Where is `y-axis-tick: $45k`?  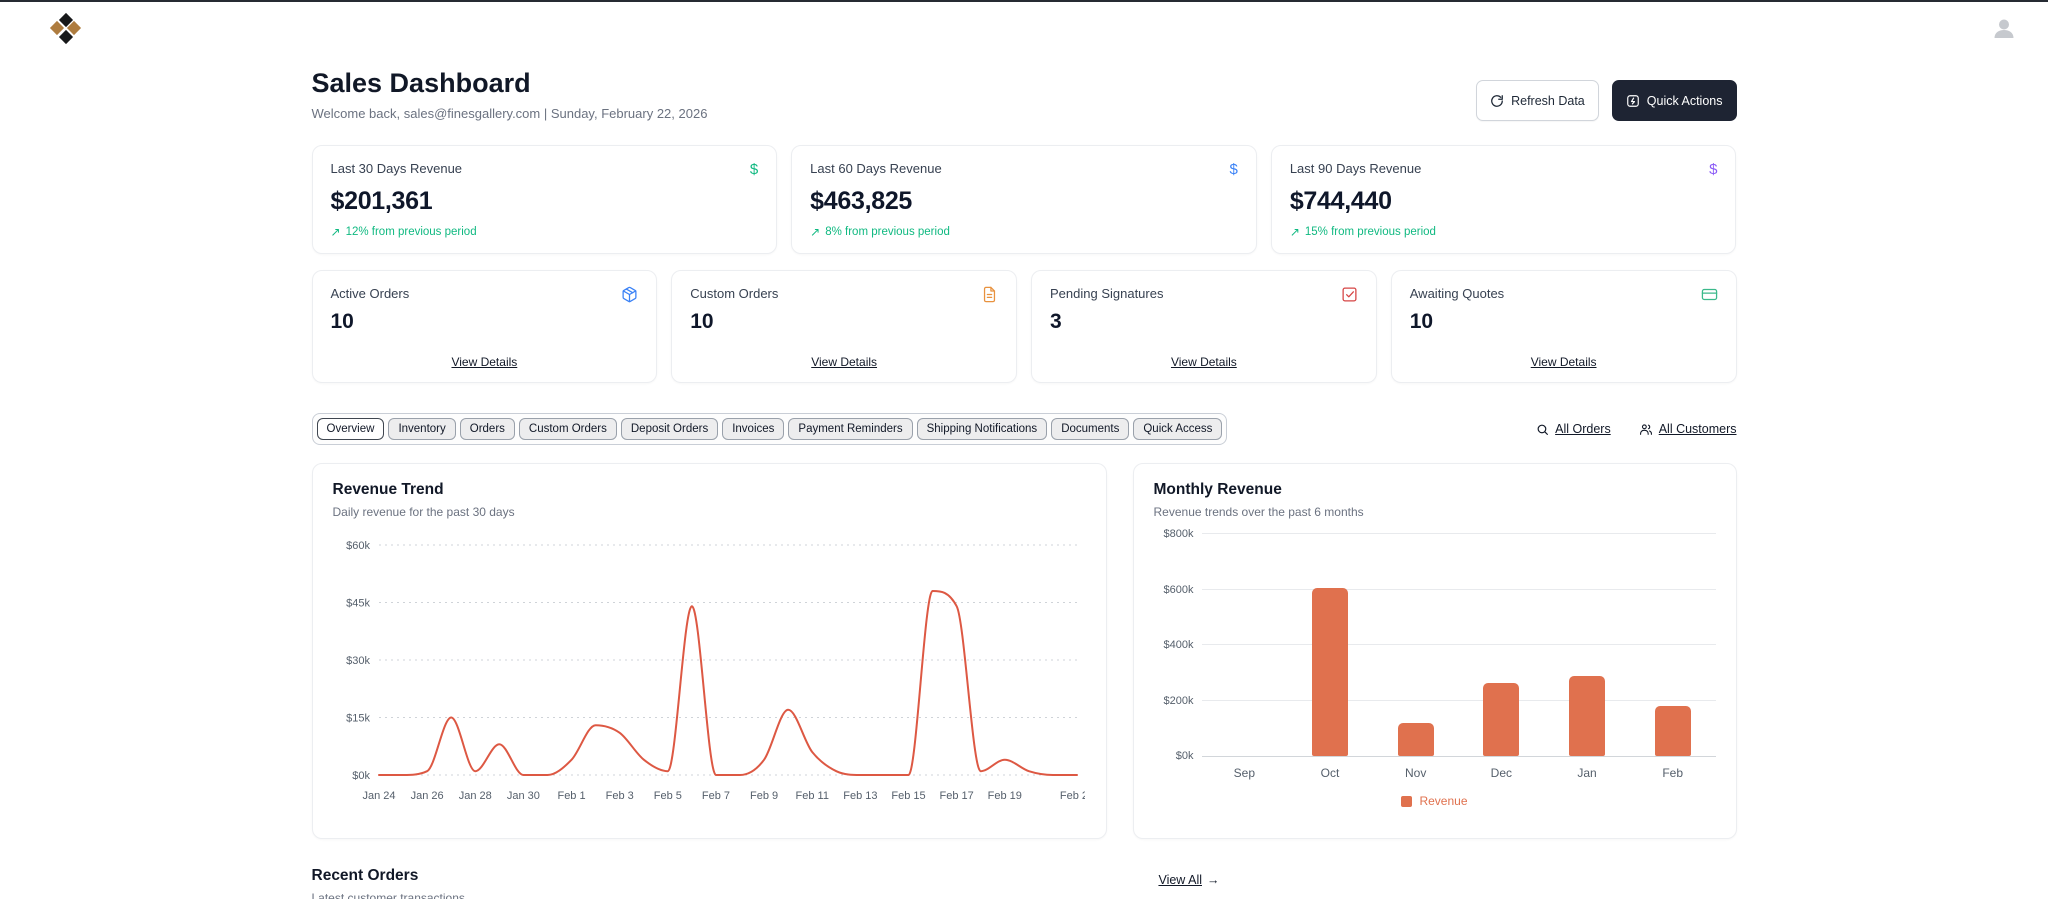
y-axis-tick: $45k is located at coordinates (358, 604).